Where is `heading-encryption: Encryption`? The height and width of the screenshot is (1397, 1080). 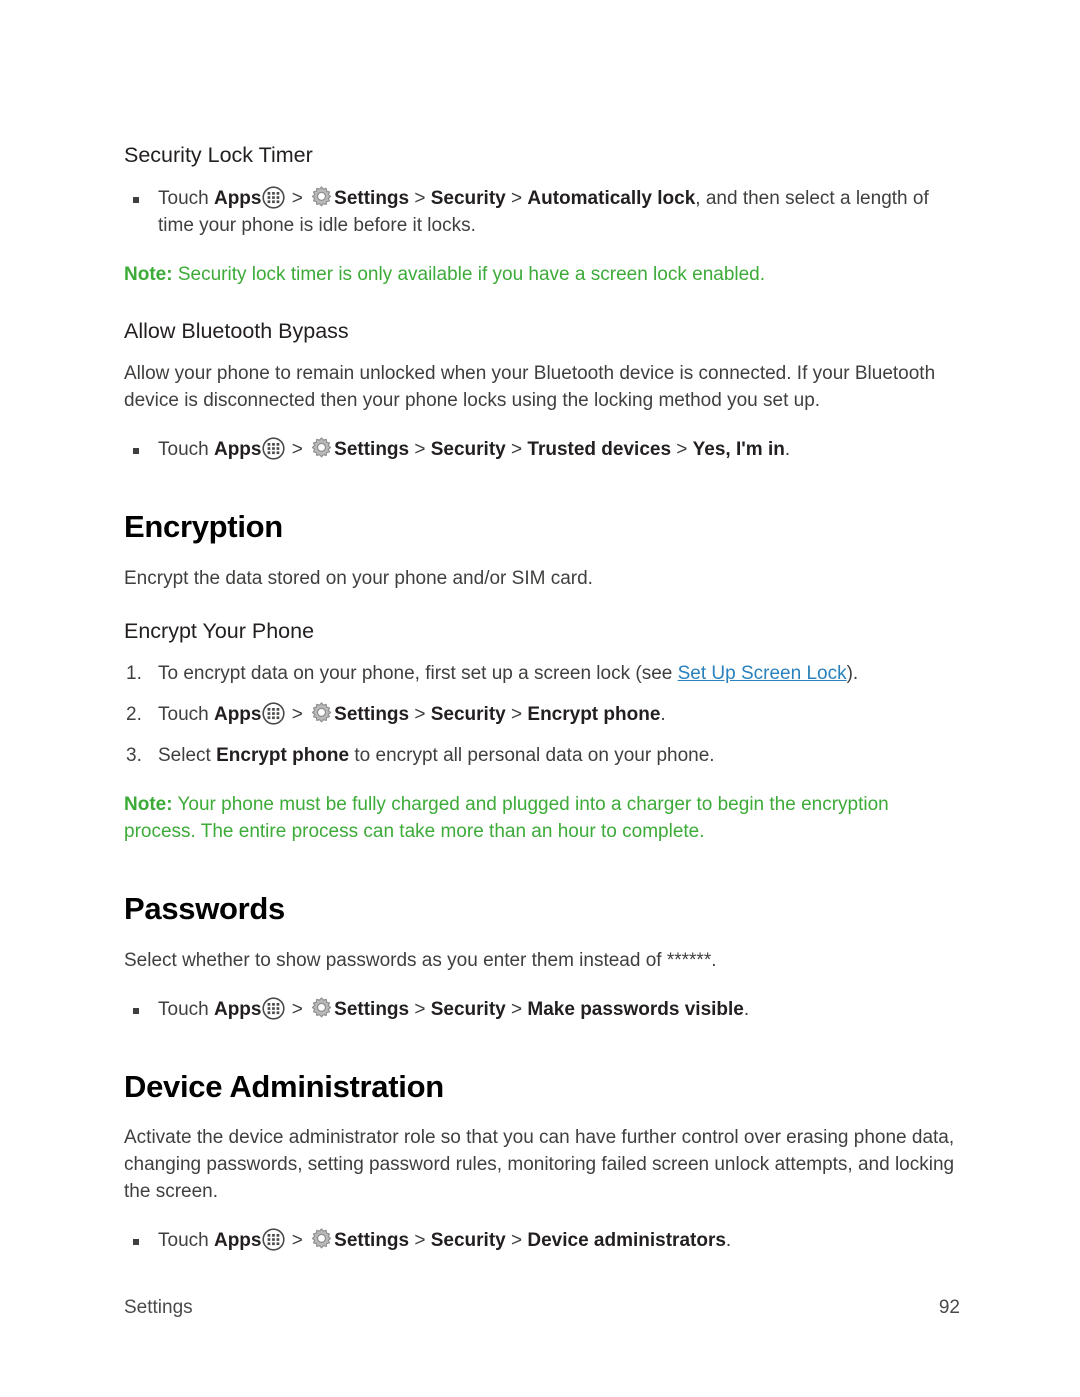 heading-encryption: Encryption is located at coordinates (203, 527).